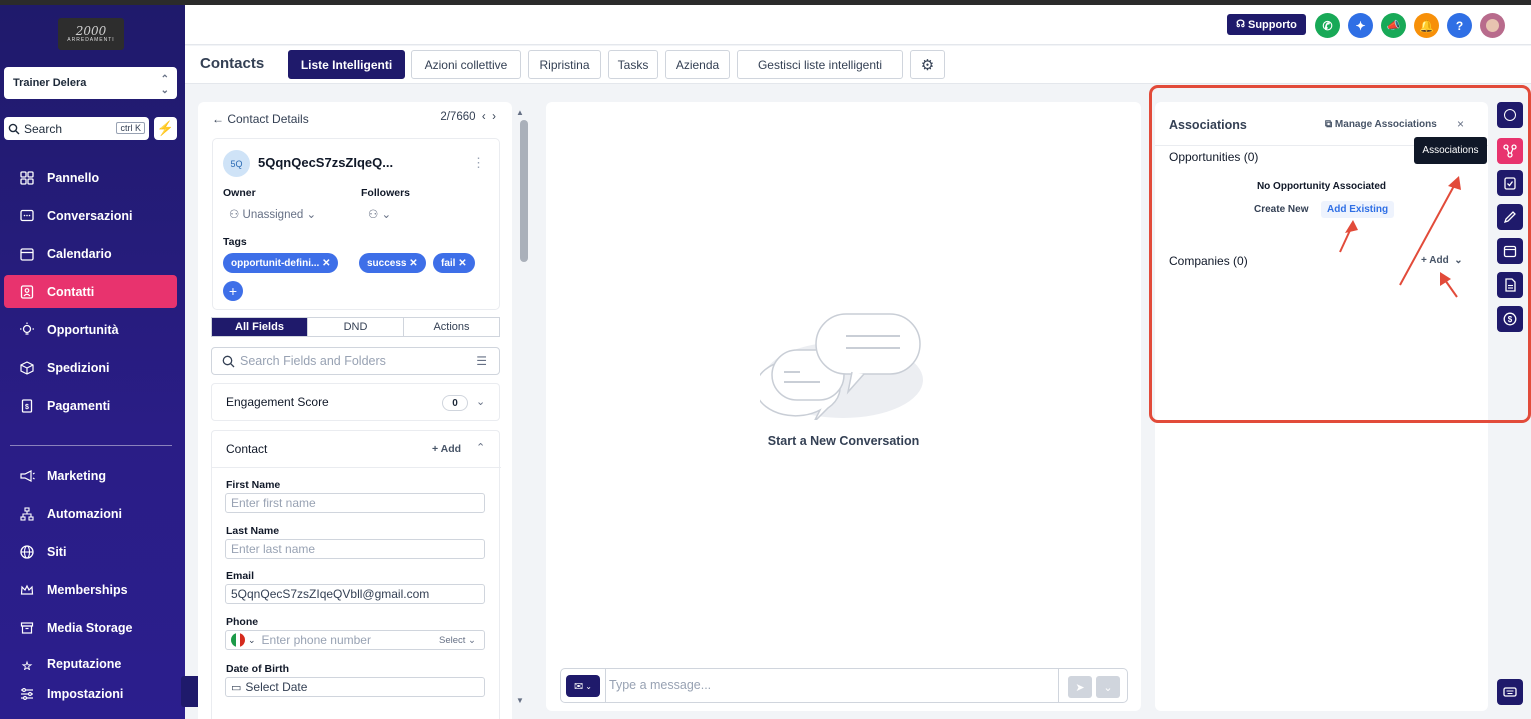 The width and height of the screenshot is (1531, 719). What do you see at coordinates (1510, 183) in the screenshot?
I see `tasks-button` at bounding box center [1510, 183].